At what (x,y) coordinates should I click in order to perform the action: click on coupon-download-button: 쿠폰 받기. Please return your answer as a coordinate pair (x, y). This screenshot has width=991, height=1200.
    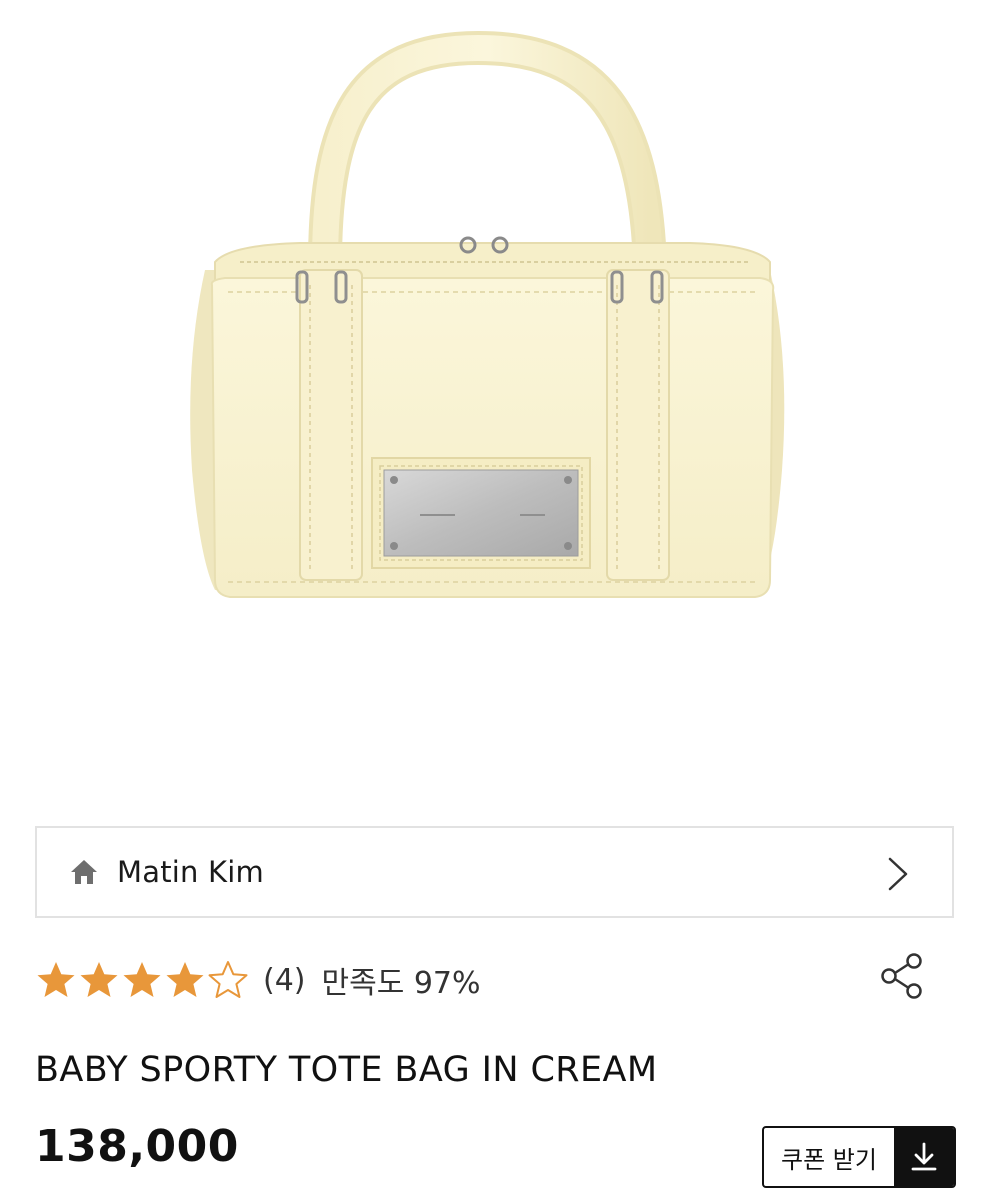
    Looking at the image, I should click on (859, 1157).